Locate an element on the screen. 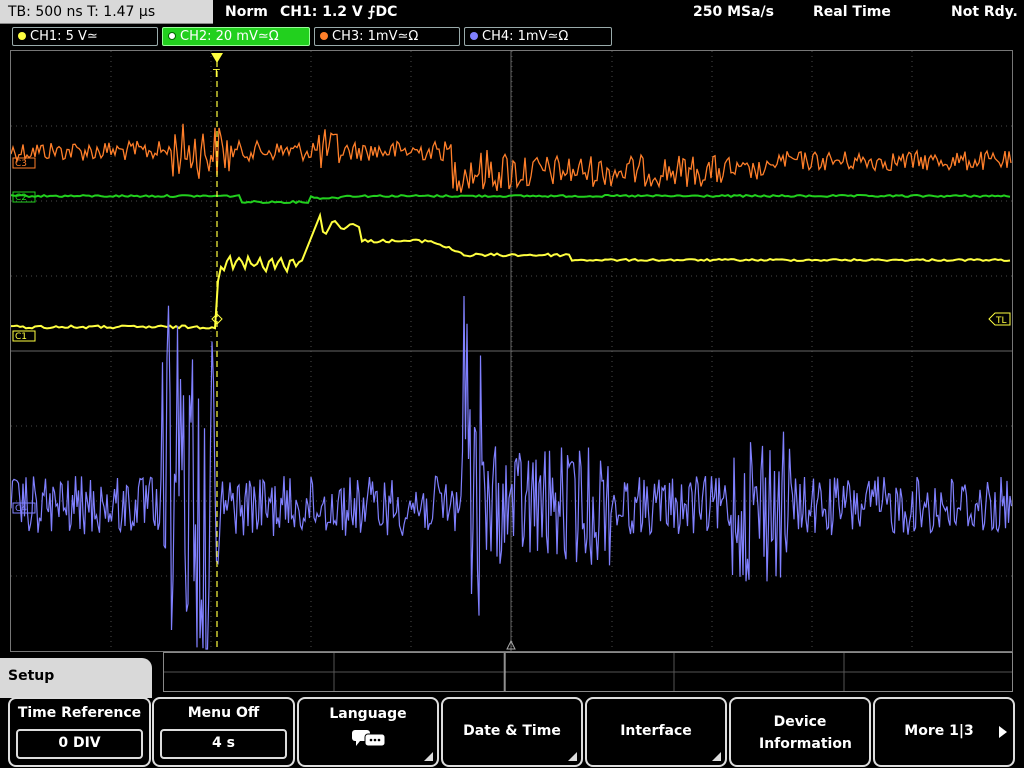 The height and width of the screenshot is (768, 1024). device-information-label: Device Information is located at coordinates (805, 733).